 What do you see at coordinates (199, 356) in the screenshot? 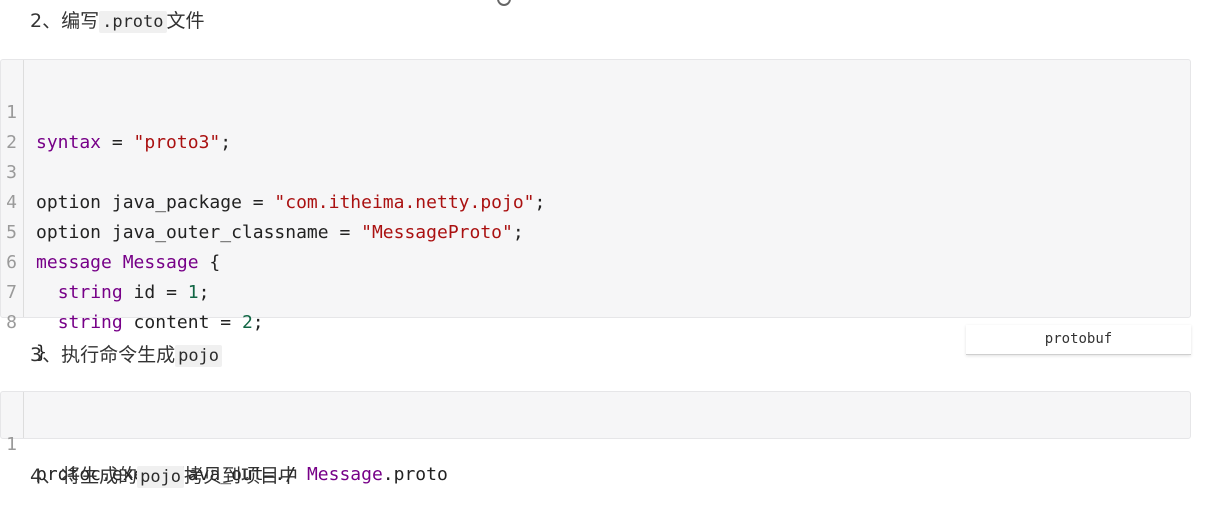
I see `step-3-inline-code: pojo` at bounding box center [199, 356].